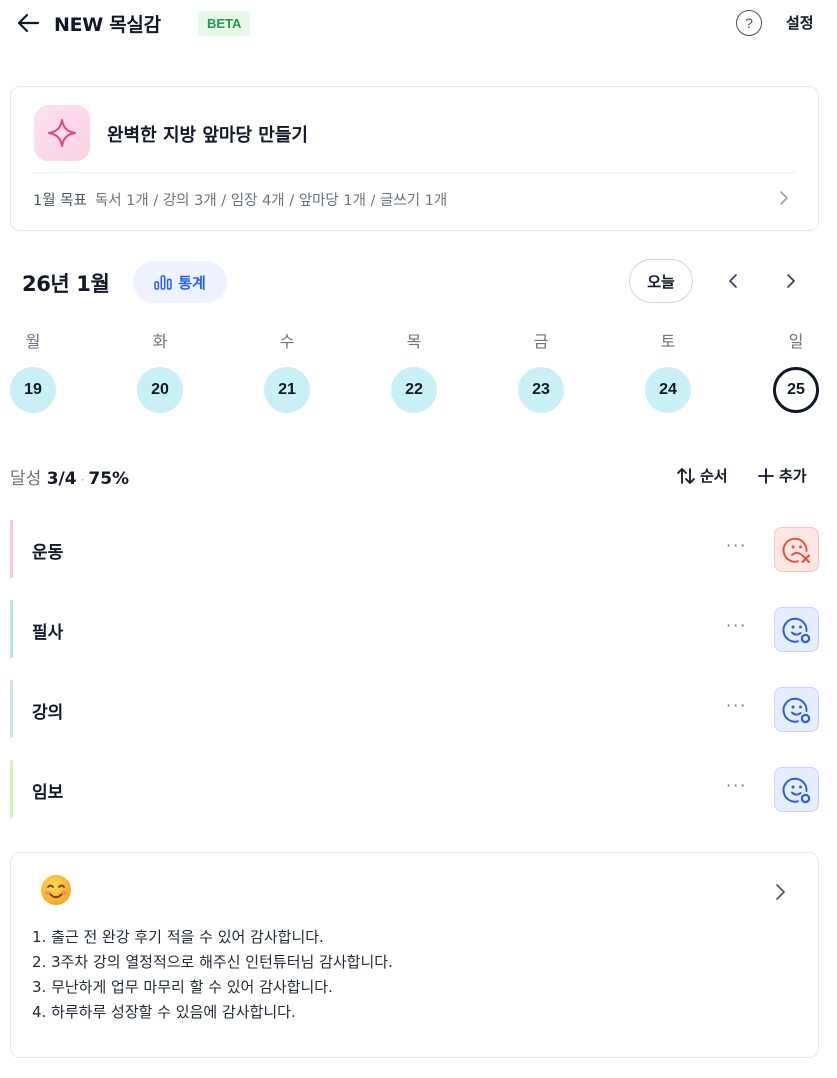  I want to click on next-week-button, so click(791, 281).